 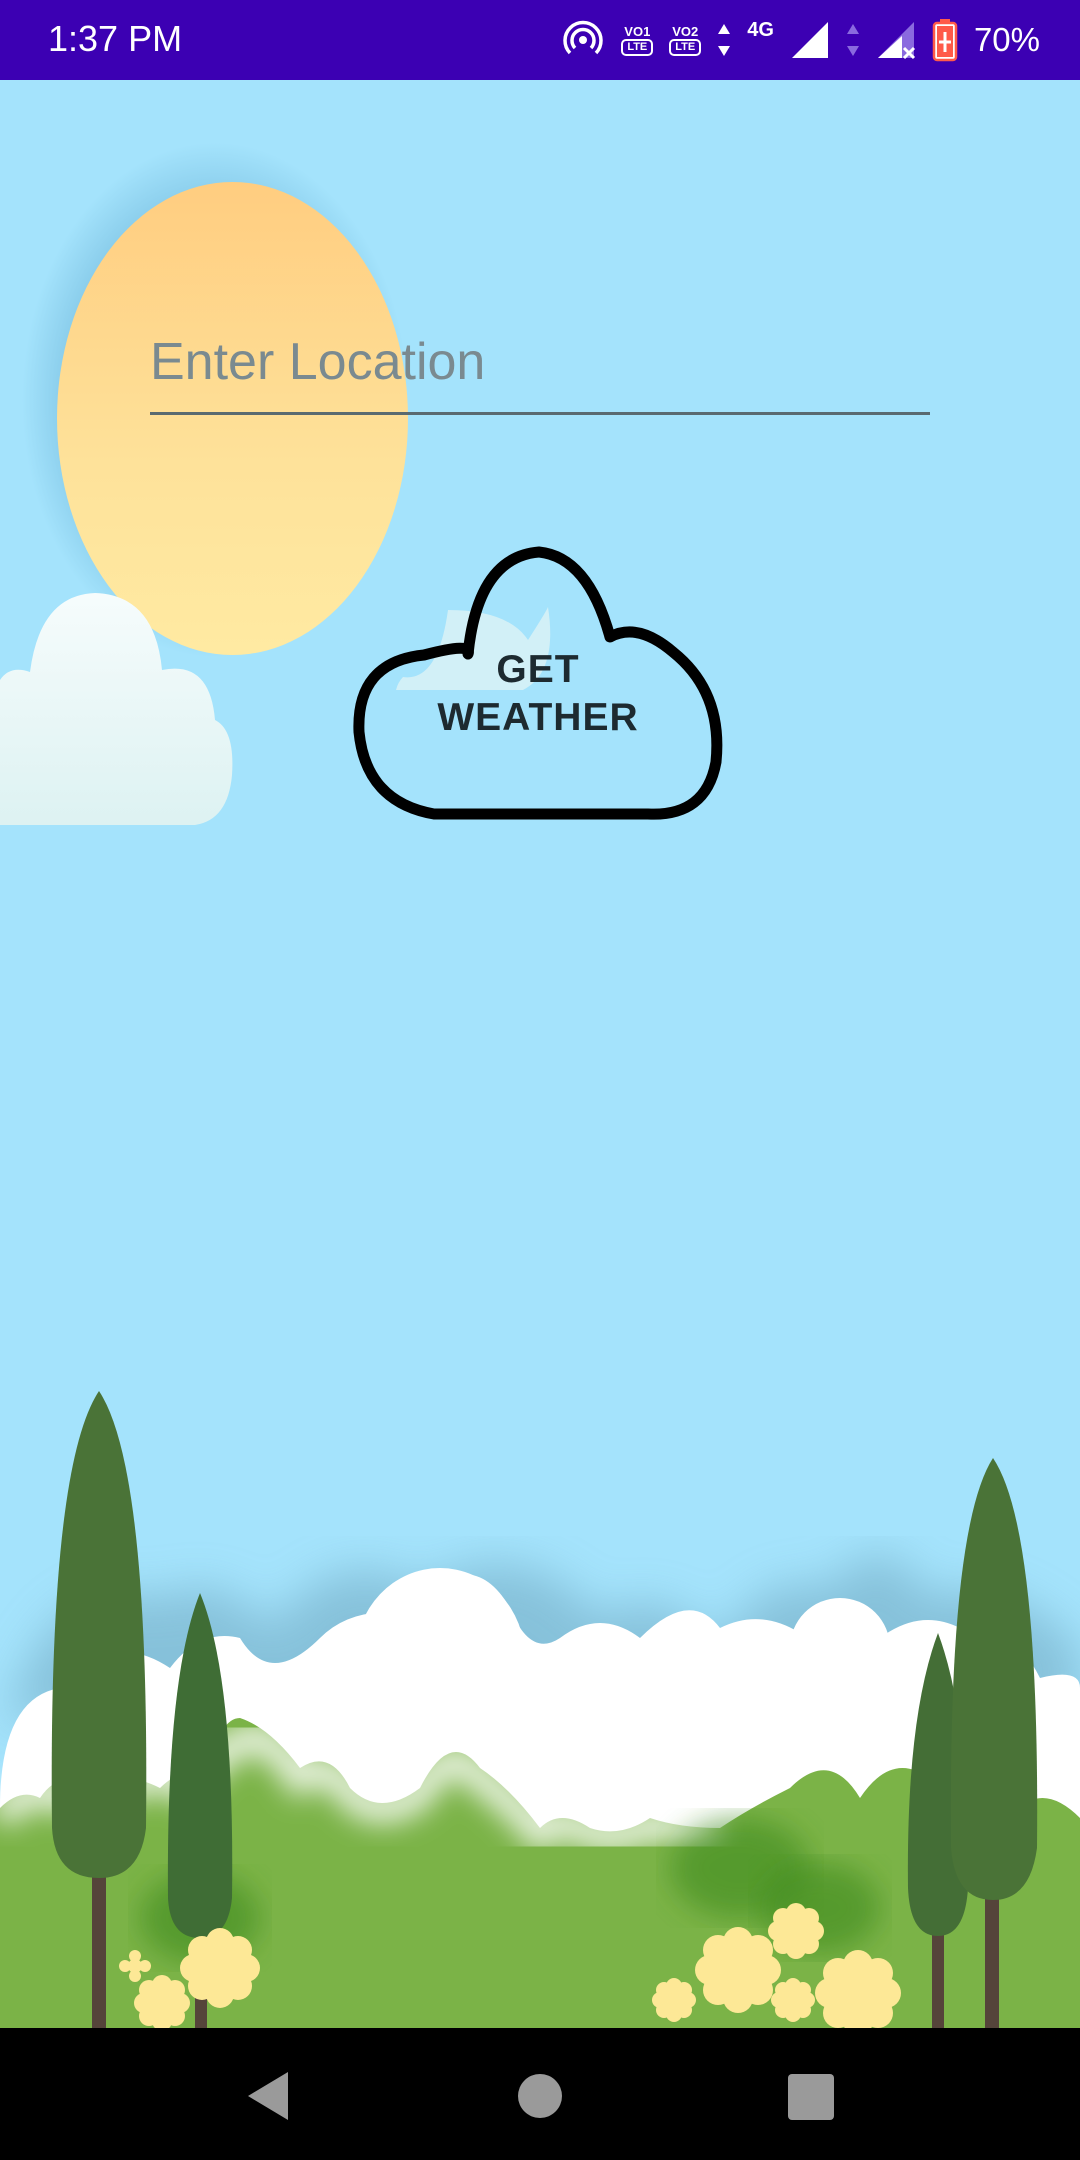 I want to click on back-icon, so click(x=268, y=2096).